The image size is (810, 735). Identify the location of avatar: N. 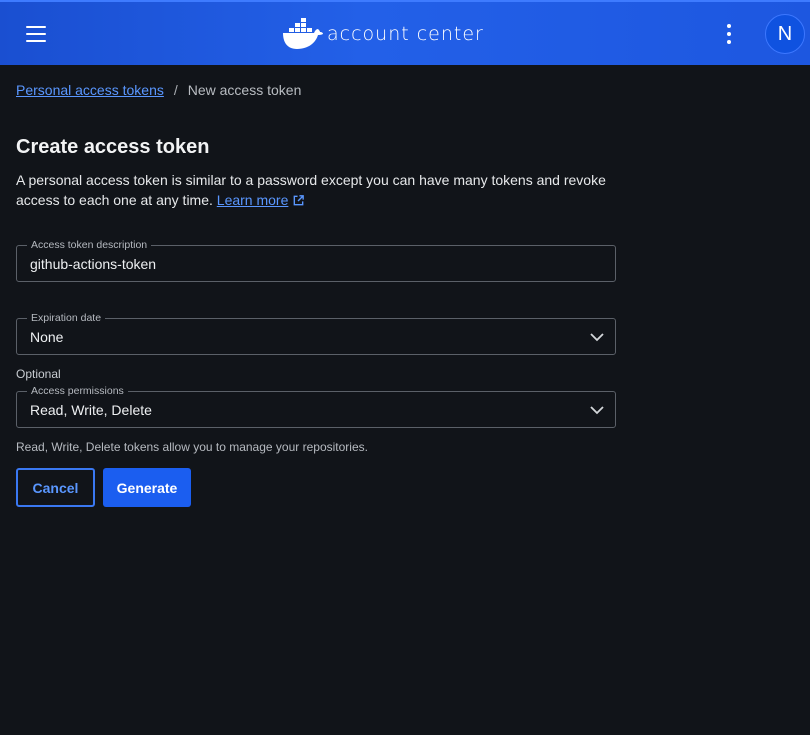
(785, 34).